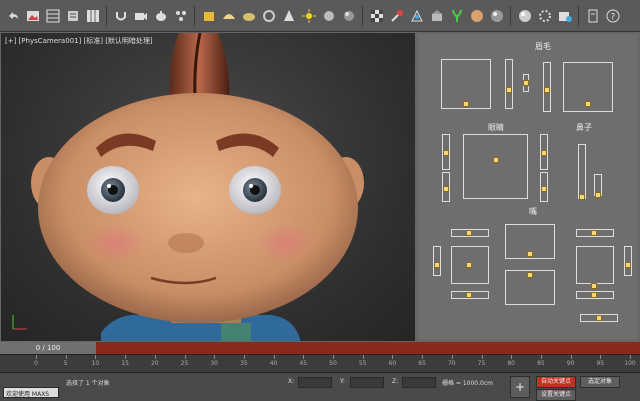 The height and width of the screenshot is (401, 640). Describe the element at coordinates (496, 127) in the screenshot. I see `eyes-label: 眼睛` at that location.